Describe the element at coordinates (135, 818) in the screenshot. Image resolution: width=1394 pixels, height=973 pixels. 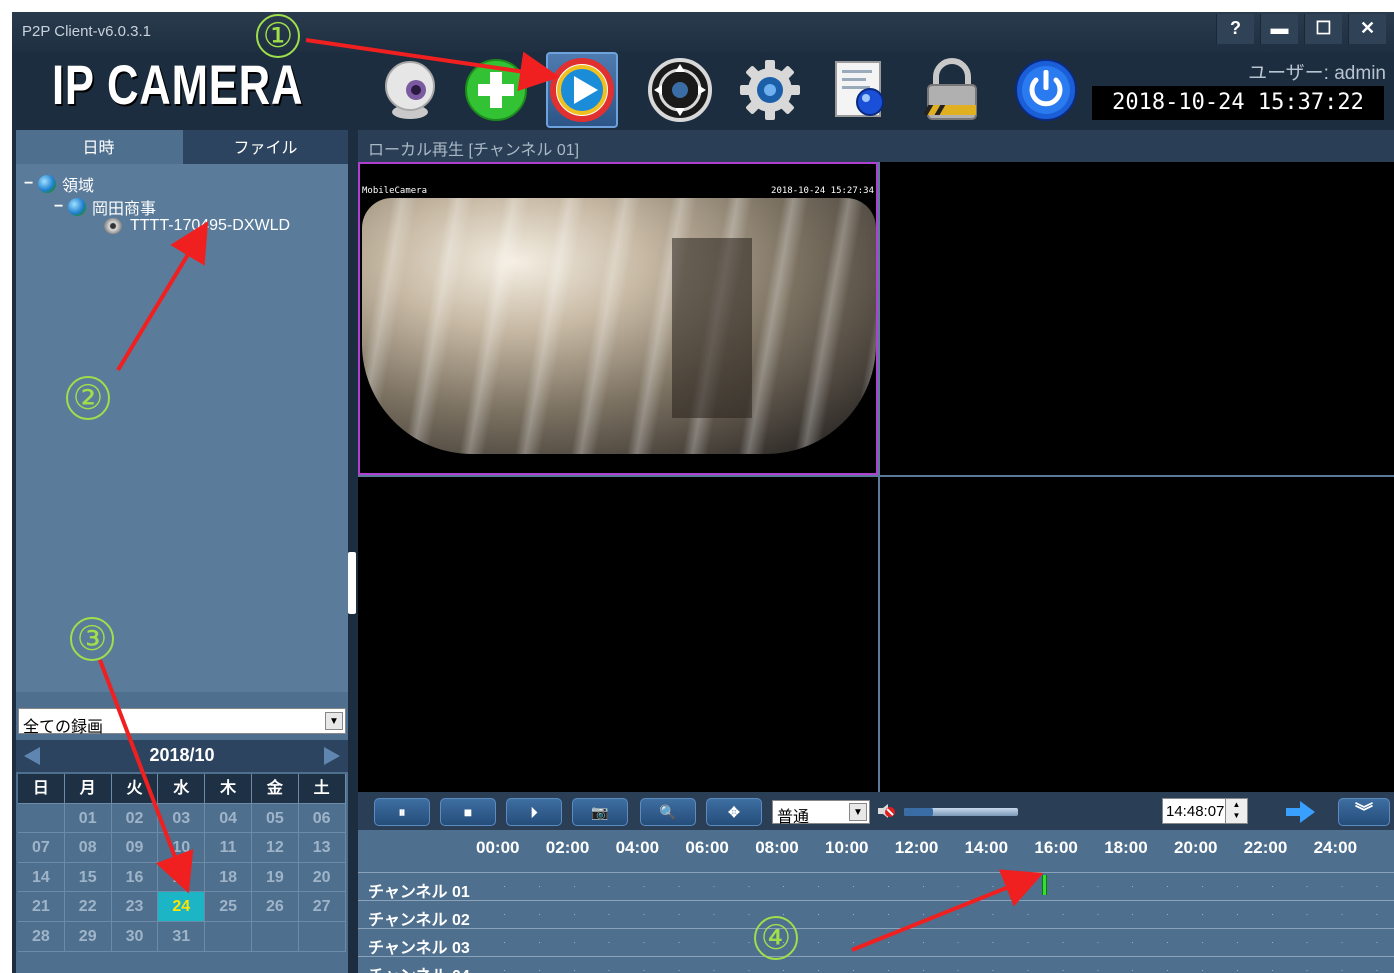
I see `calendar-day: 02` at that location.